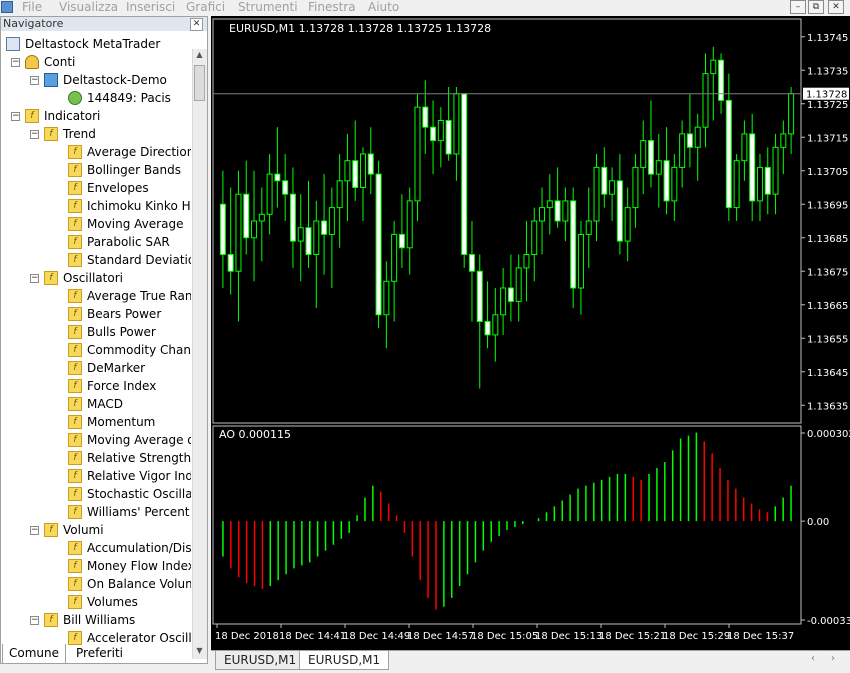  I want to click on price-tick-label: 1.13735, so click(827, 71).